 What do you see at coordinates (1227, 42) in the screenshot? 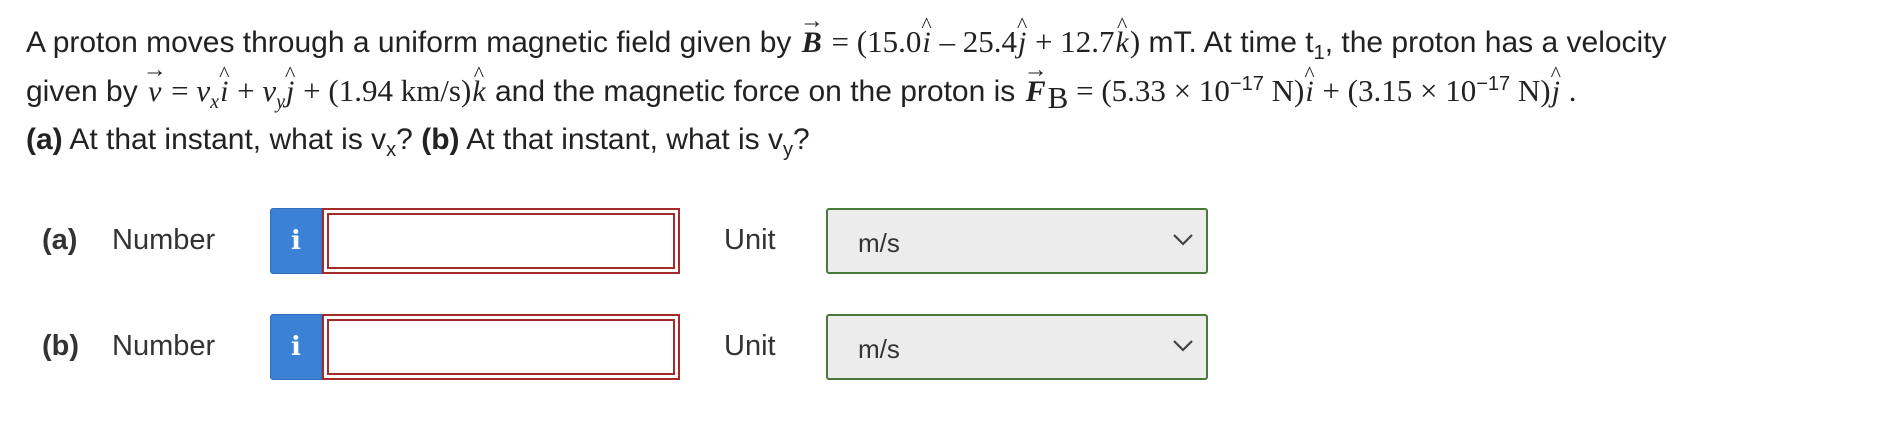
I see `problem-text: mT. At time t` at bounding box center [1227, 42].